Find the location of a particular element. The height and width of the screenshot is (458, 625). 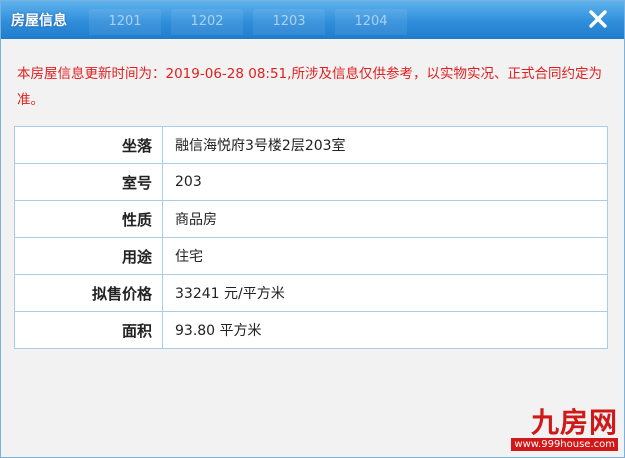

ghost-tab-1204: 1204 is located at coordinates (371, 22).